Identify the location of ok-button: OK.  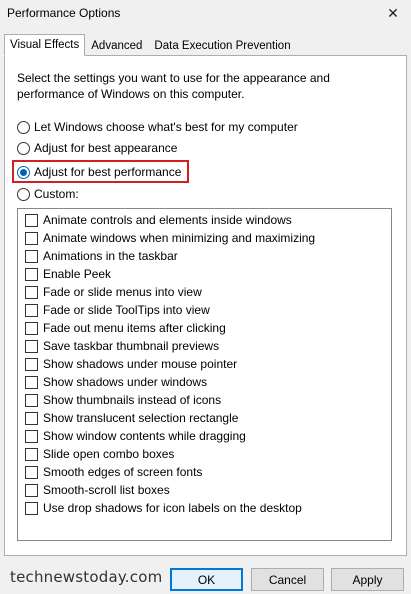
(206, 579).